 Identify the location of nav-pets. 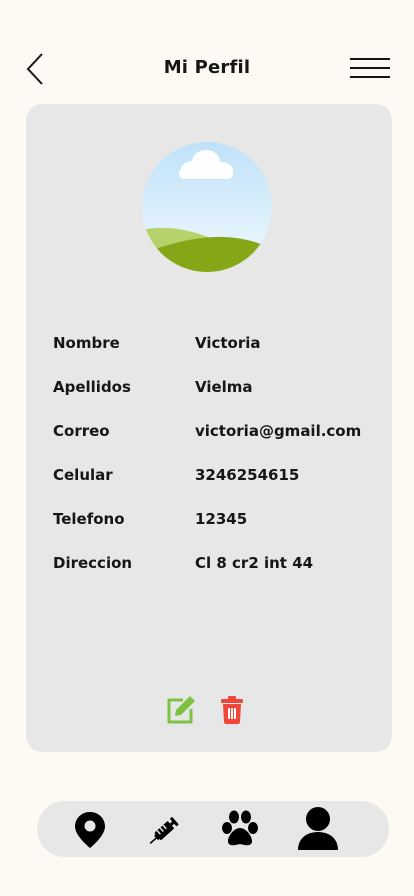
(240, 829).